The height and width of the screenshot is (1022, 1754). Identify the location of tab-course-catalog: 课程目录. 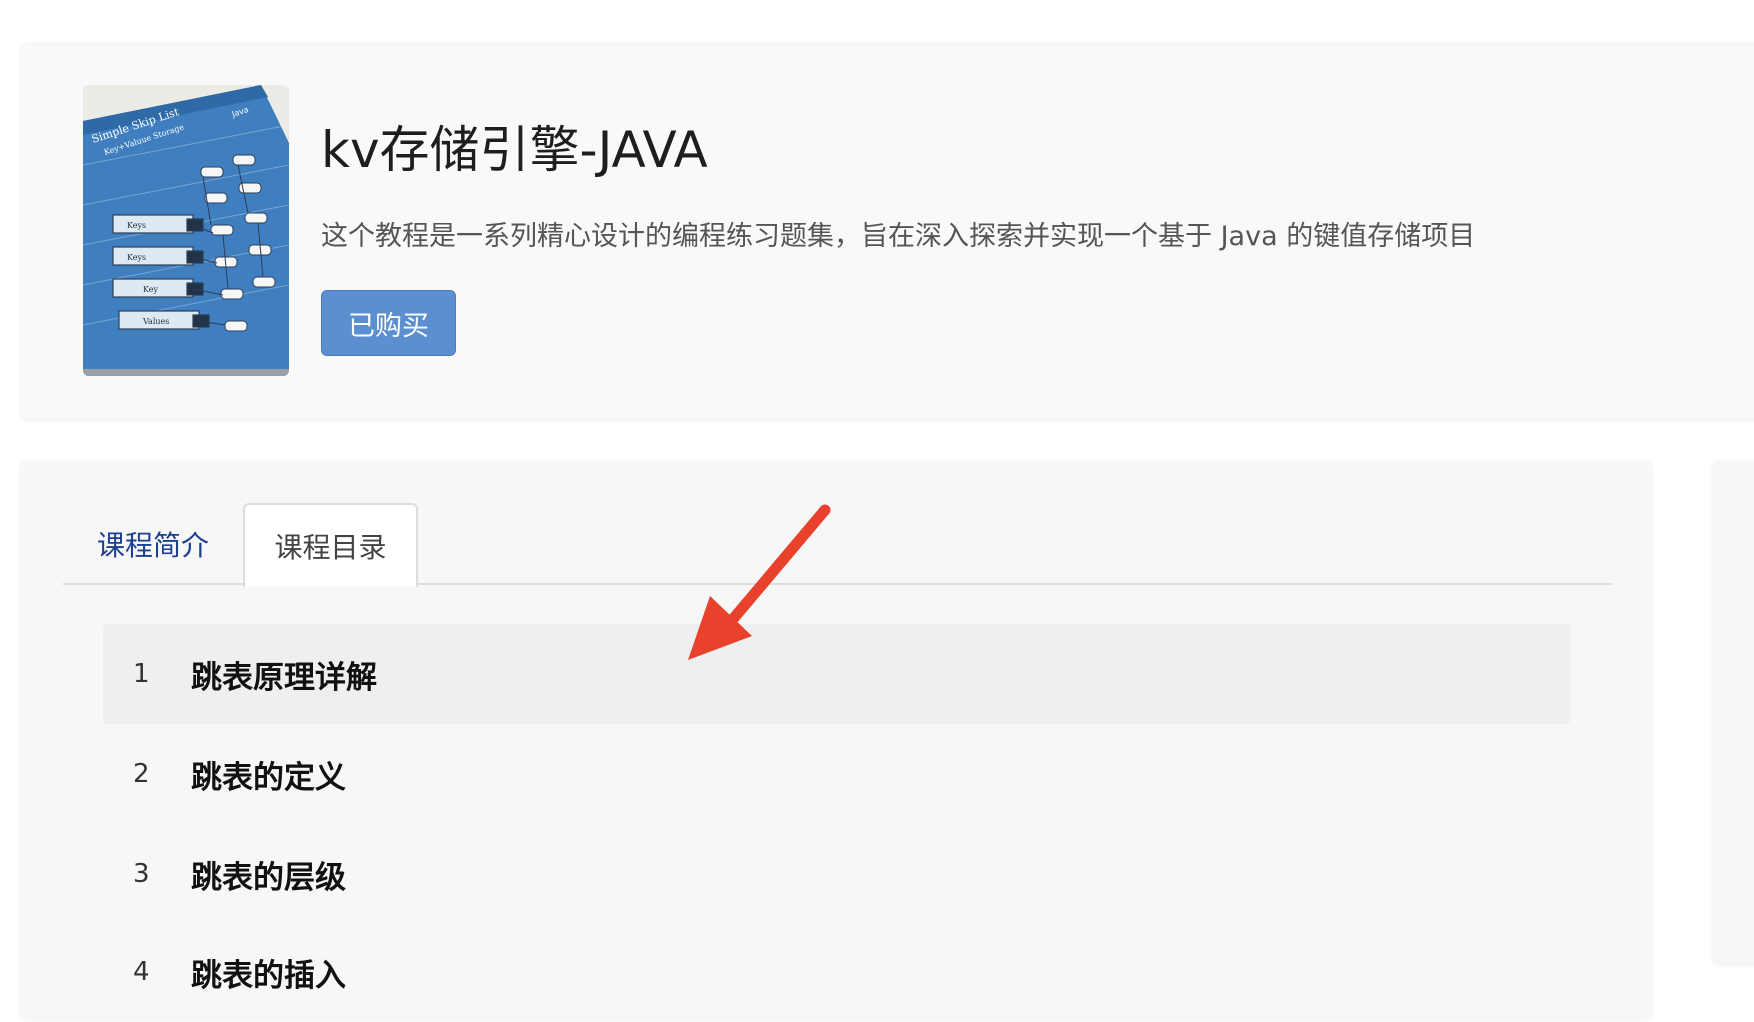
(330, 545).